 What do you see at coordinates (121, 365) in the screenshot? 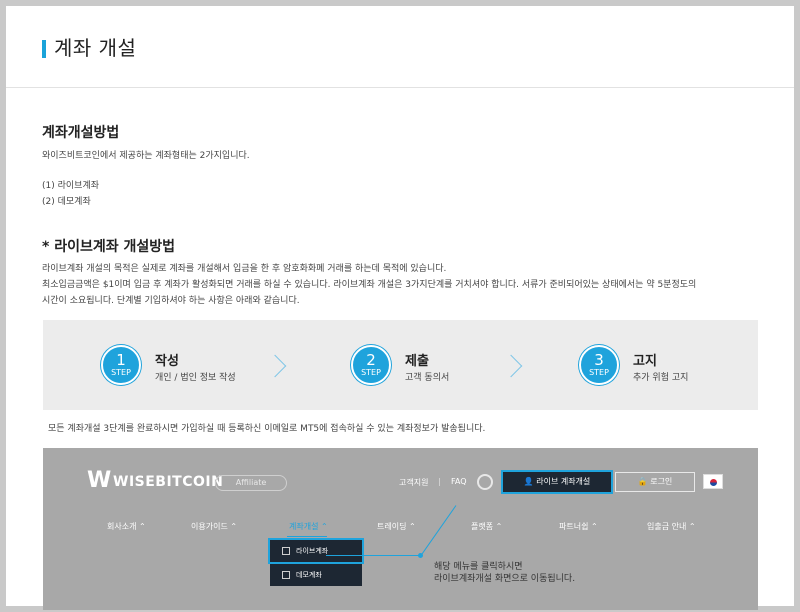
I see `step-1-badge: 1 STEP` at bounding box center [121, 365].